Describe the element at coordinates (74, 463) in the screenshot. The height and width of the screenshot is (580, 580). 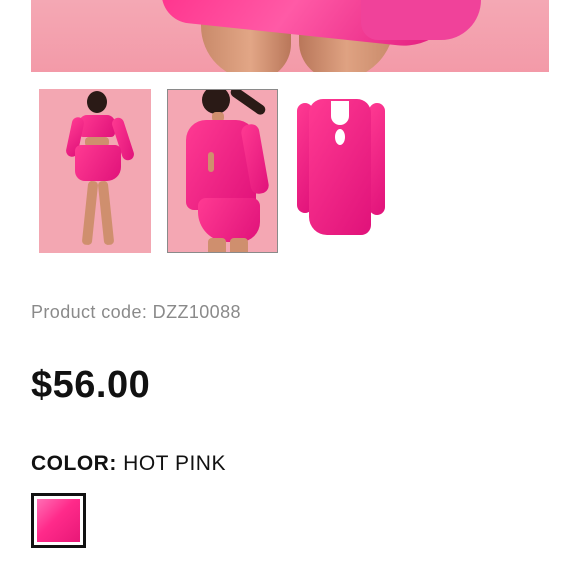
I see `color-label: COLOR:` at that location.